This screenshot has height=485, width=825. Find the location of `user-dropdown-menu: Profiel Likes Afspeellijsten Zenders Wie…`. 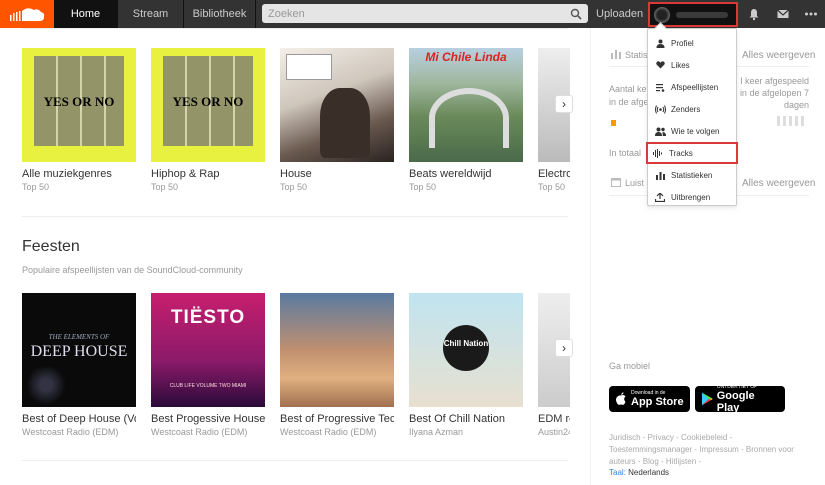

user-dropdown-menu: Profiel Likes Afspeellijsten Zenders Wie… is located at coordinates (692, 118).